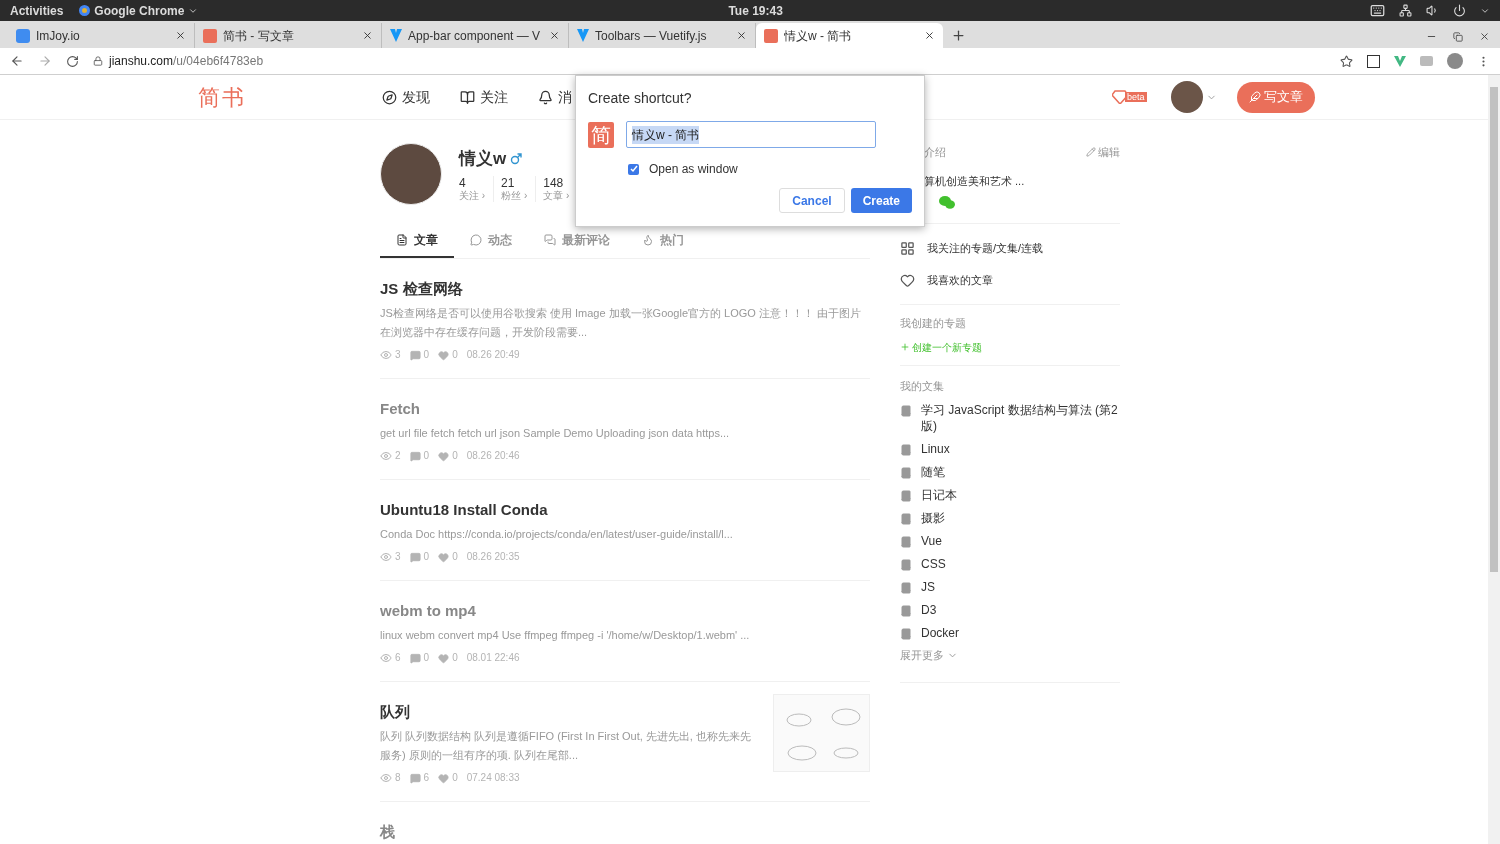  What do you see at coordinates (1405, 10) in the screenshot?
I see `network-icon` at bounding box center [1405, 10].